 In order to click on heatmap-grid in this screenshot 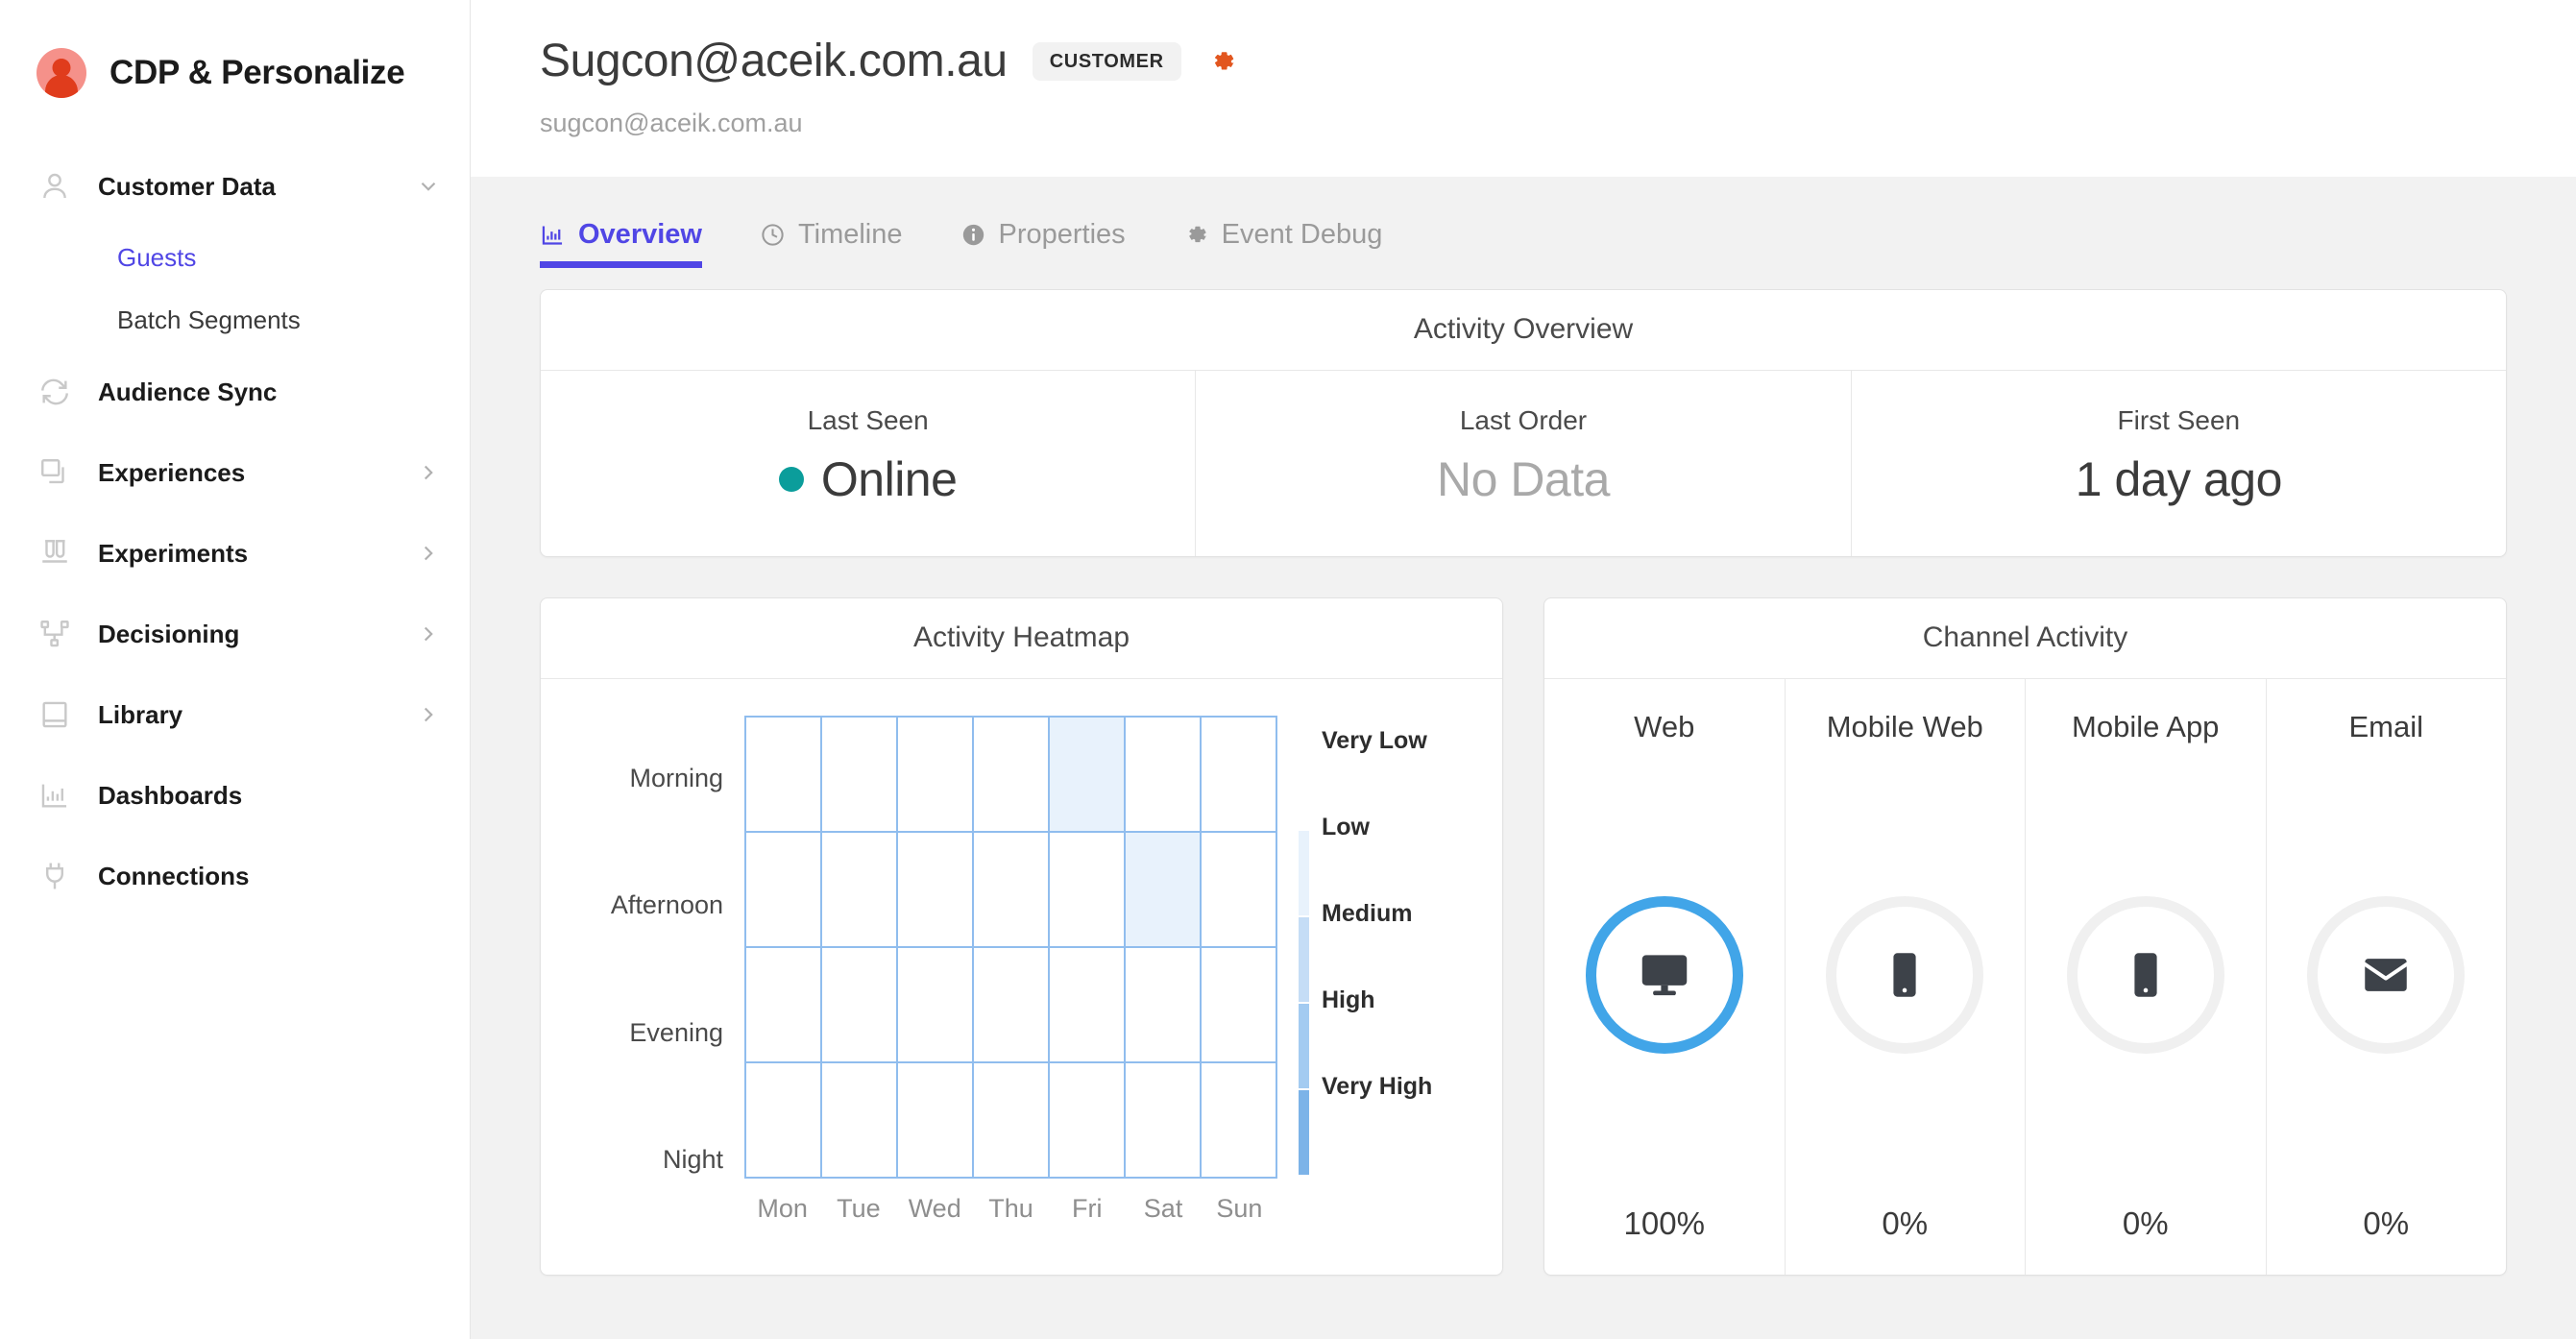, I will do `click(1011, 947)`.